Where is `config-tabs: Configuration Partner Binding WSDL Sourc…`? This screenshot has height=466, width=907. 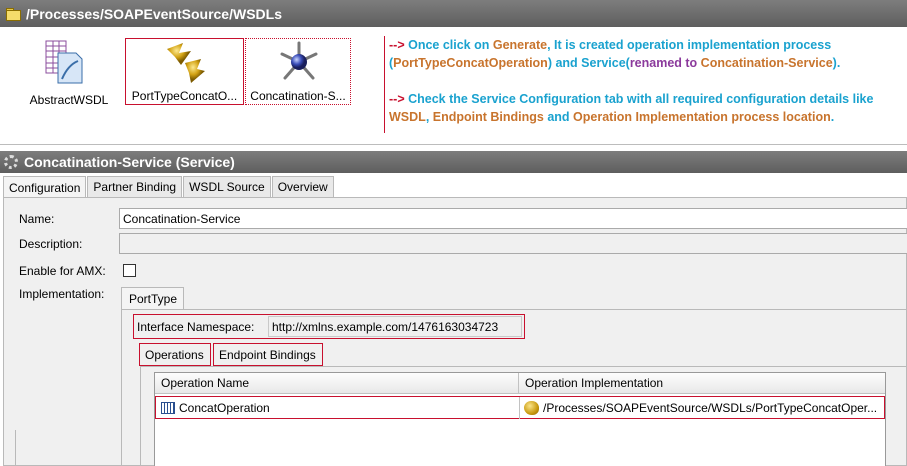
config-tabs: Configuration Partner Binding WSDL Sourc… is located at coordinates (169, 187).